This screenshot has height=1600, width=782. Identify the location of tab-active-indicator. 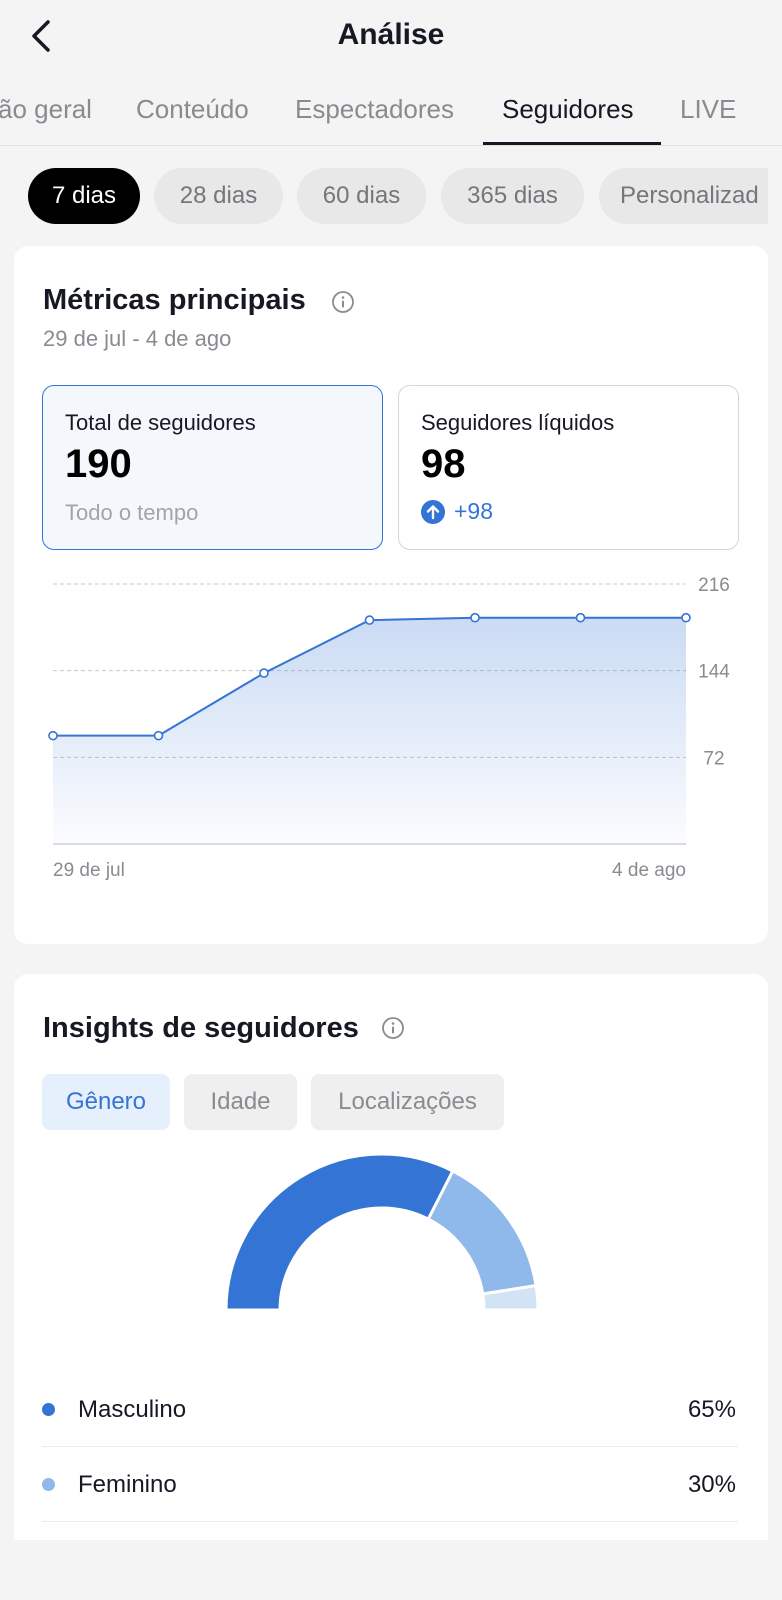
(572, 143).